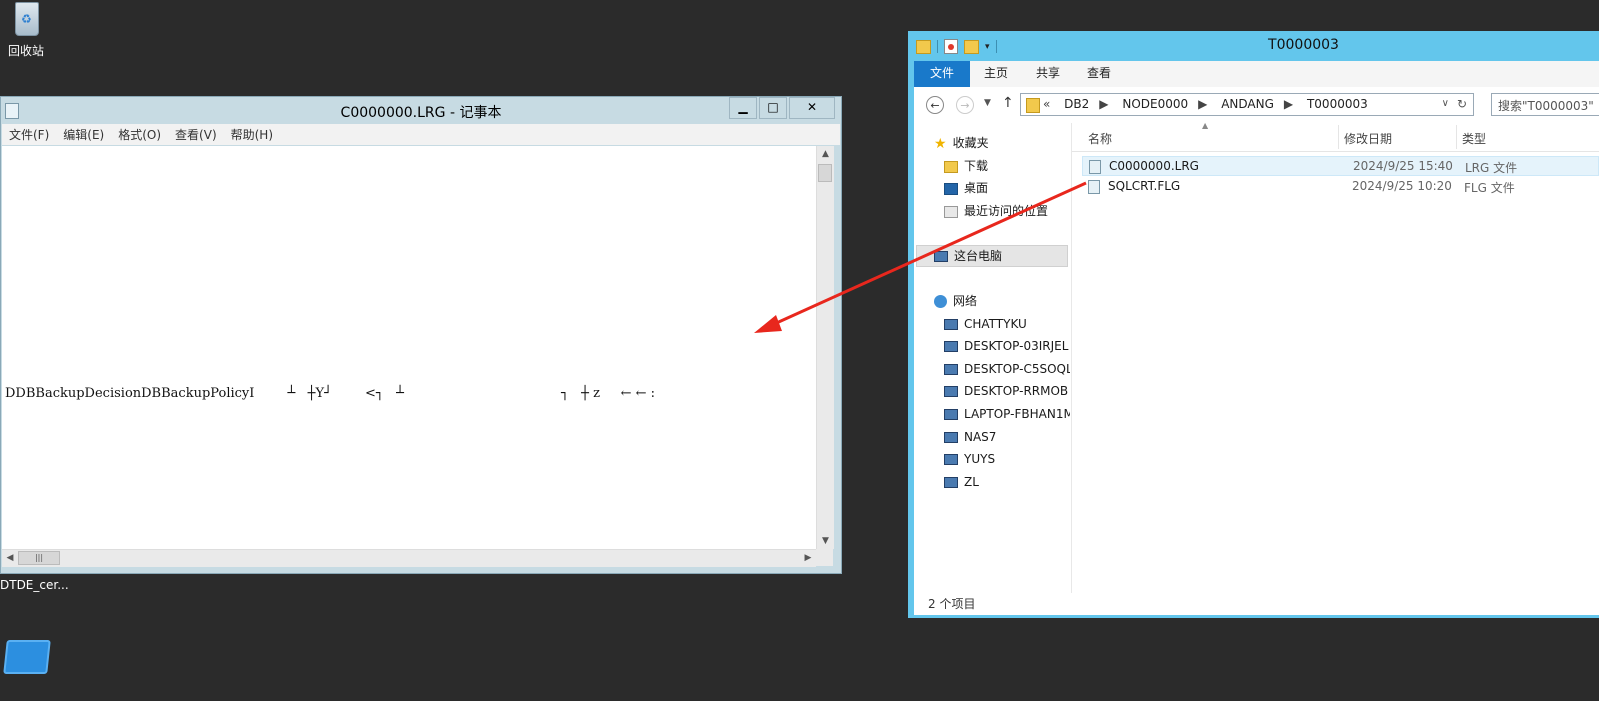  I want to click on nav-recent: 最近访问的位置, so click(996, 211).